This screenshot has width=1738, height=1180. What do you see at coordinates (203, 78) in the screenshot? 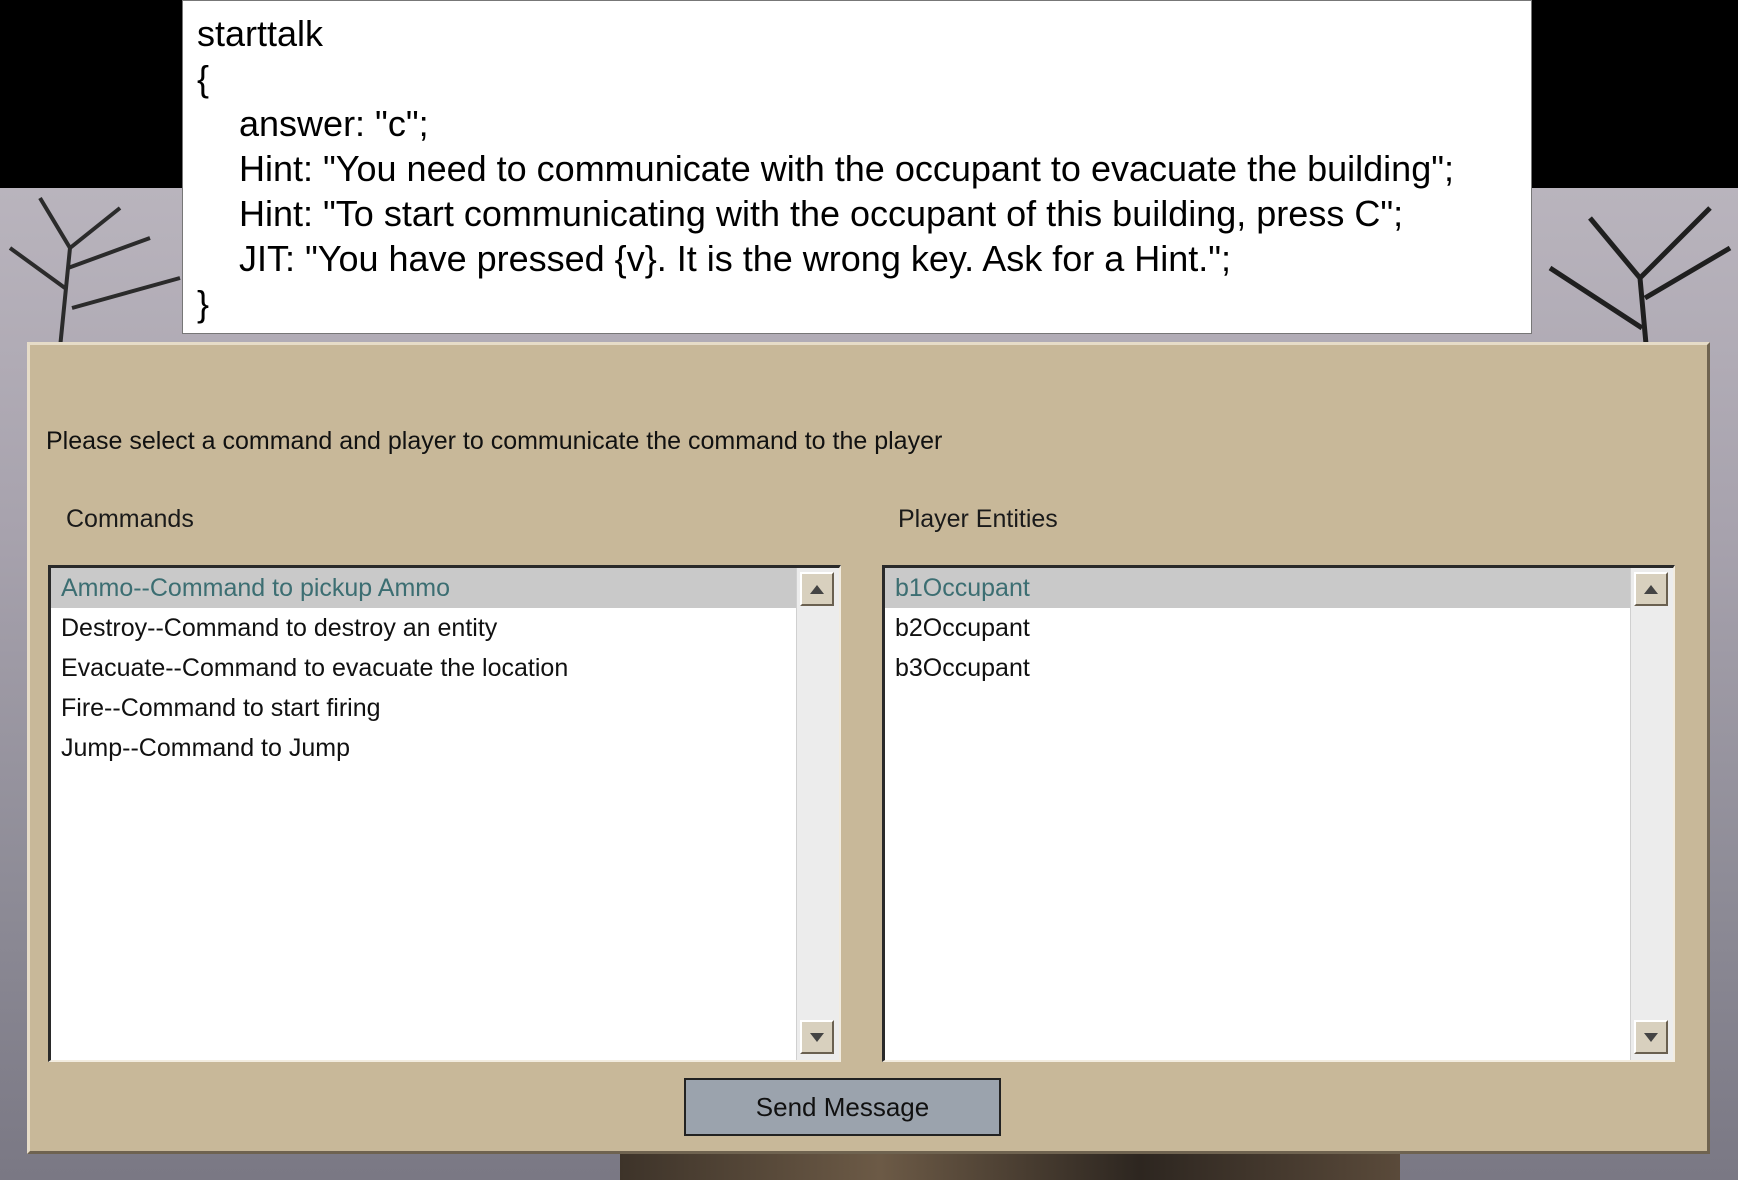
I see `code-line: {` at bounding box center [203, 78].